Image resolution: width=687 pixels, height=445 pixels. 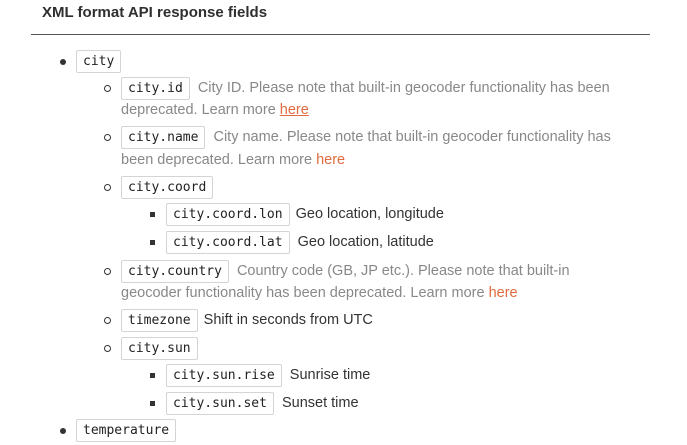 What do you see at coordinates (294, 110) in the screenshot?
I see `learn-more-link-city-id: here` at bounding box center [294, 110].